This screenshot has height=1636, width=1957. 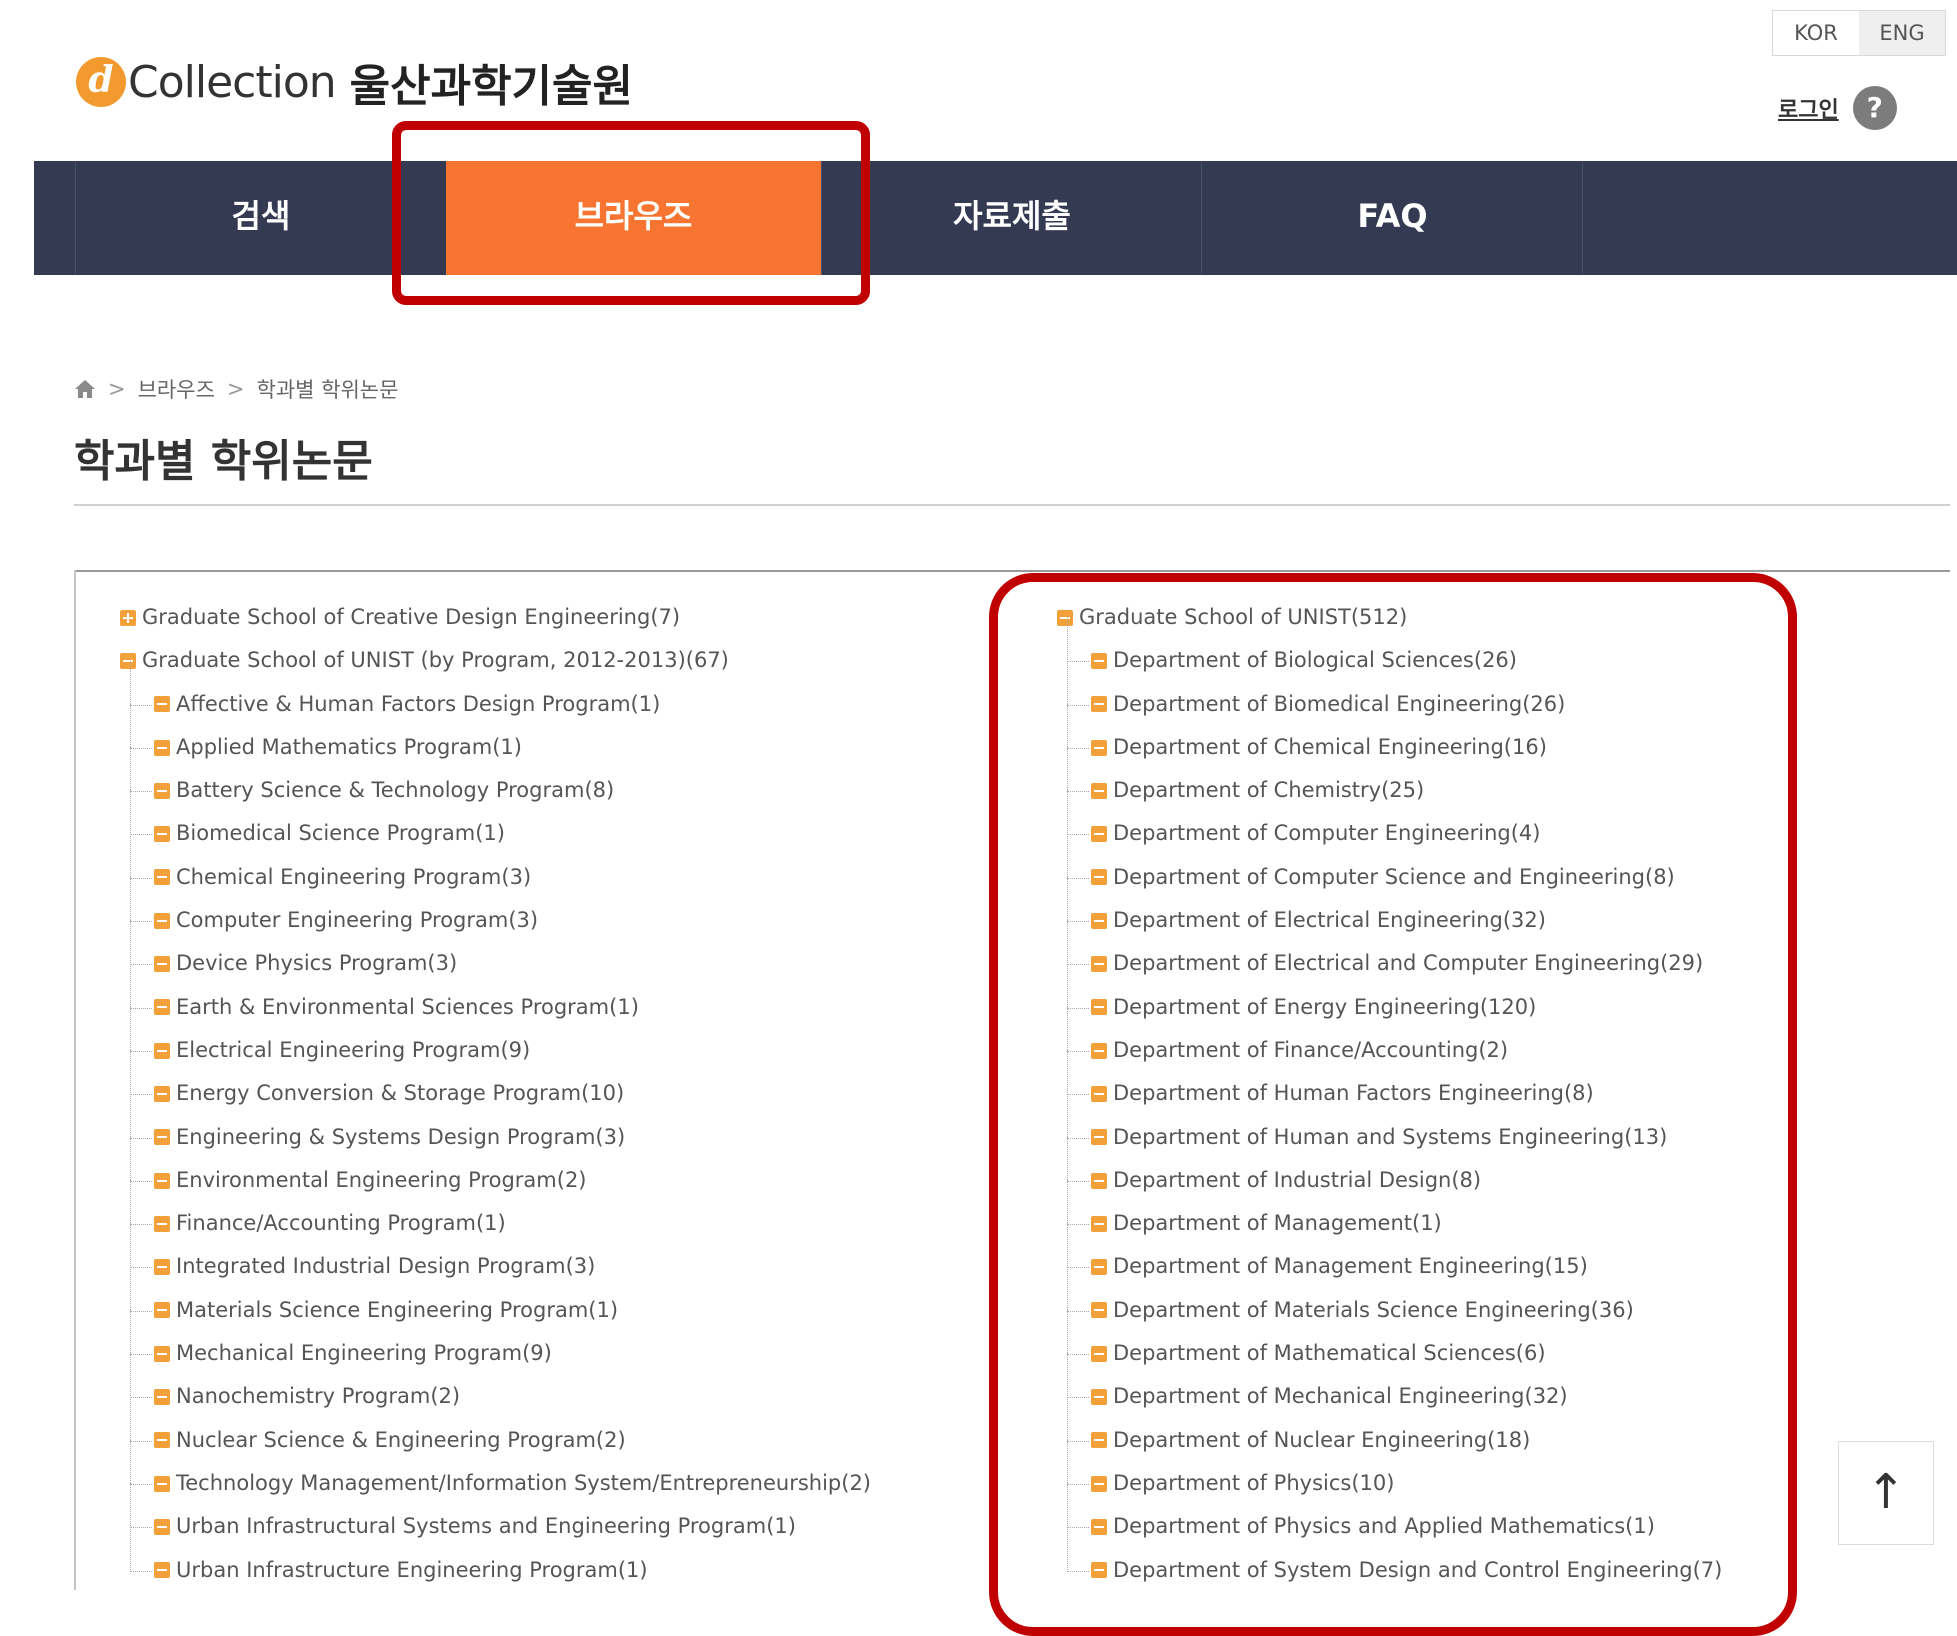 What do you see at coordinates (1392, 218) in the screenshot?
I see `nav-faq: FAQ` at bounding box center [1392, 218].